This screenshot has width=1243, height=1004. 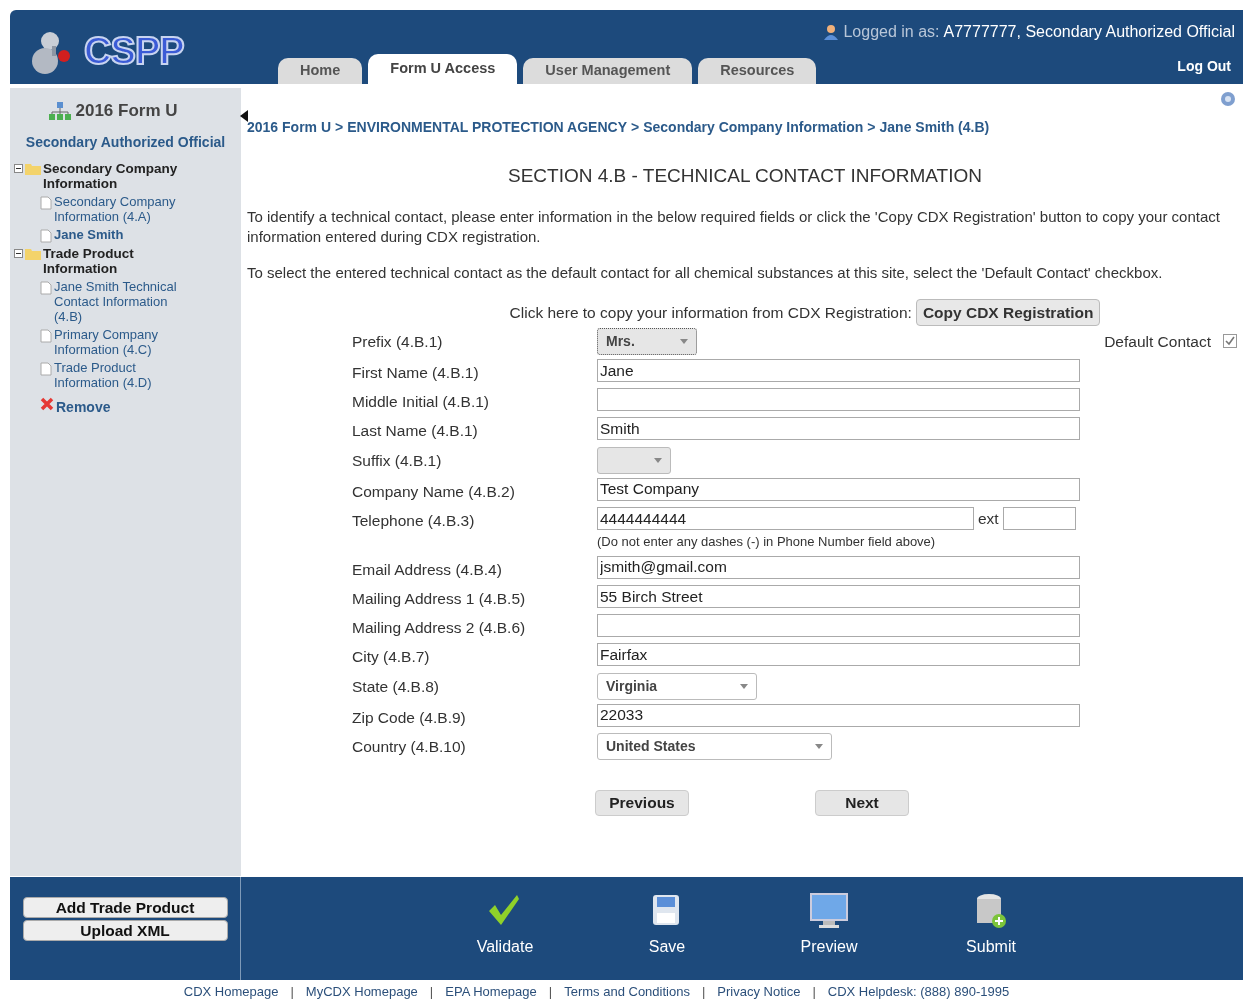 What do you see at coordinates (434, 491) in the screenshot?
I see `field-label: Company Name (4.B.2)` at bounding box center [434, 491].